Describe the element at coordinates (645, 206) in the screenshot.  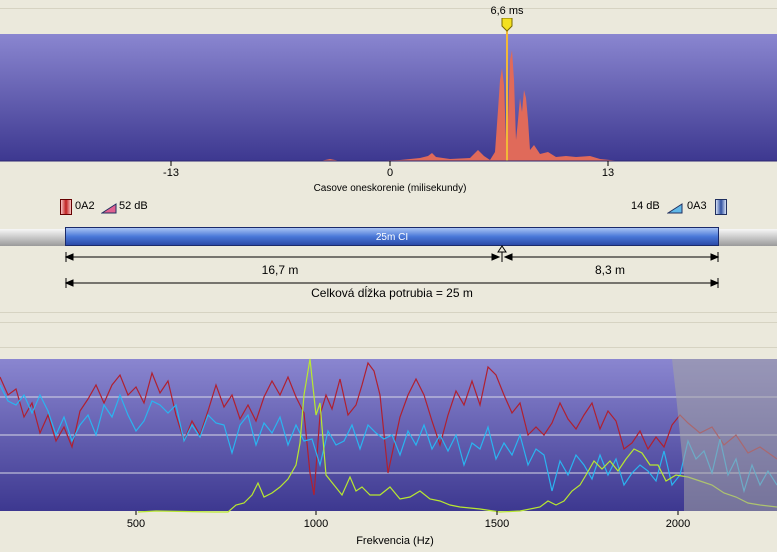
I see `right-gain-label: 14 dB` at that location.